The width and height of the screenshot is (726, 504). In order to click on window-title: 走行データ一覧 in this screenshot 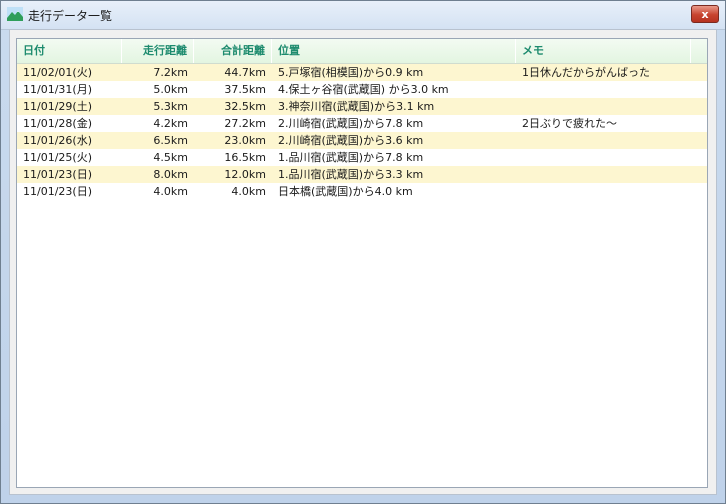, I will do `click(70, 16)`.